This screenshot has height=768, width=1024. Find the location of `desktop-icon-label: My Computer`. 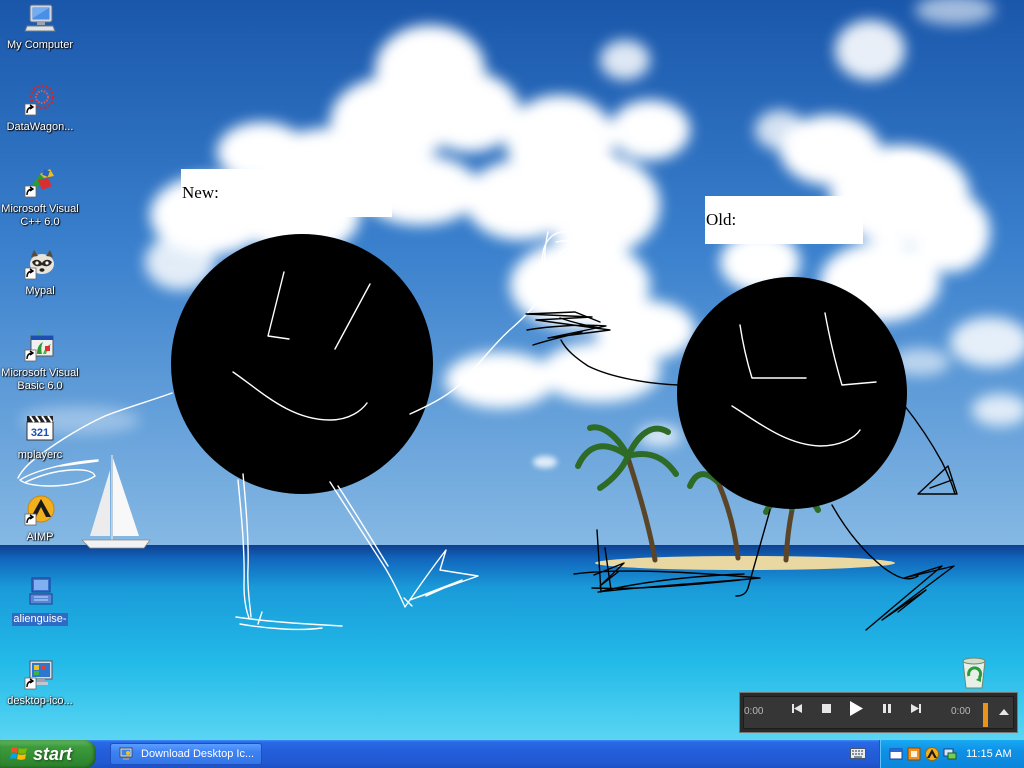

desktop-icon-label: My Computer is located at coordinates (40, 45).